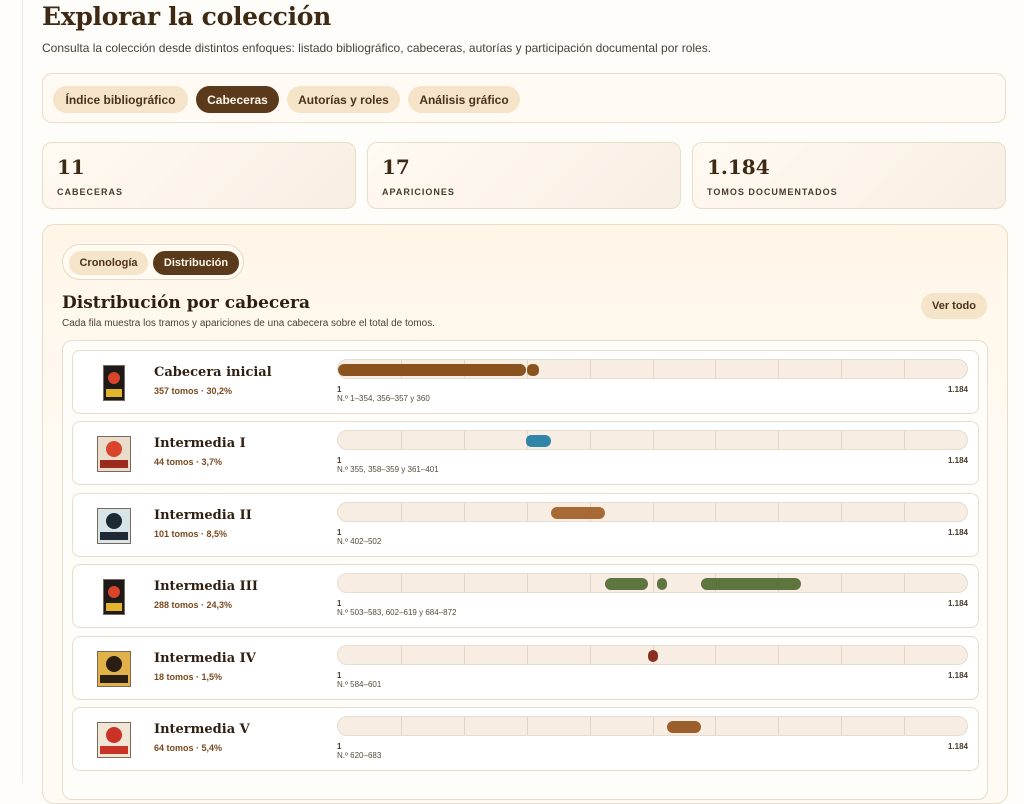 The height and width of the screenshot is (804, 1024). Describe the element at coordinates (90, 192) in the screenshot. I see `stat-label: CABECERAS` at that location.